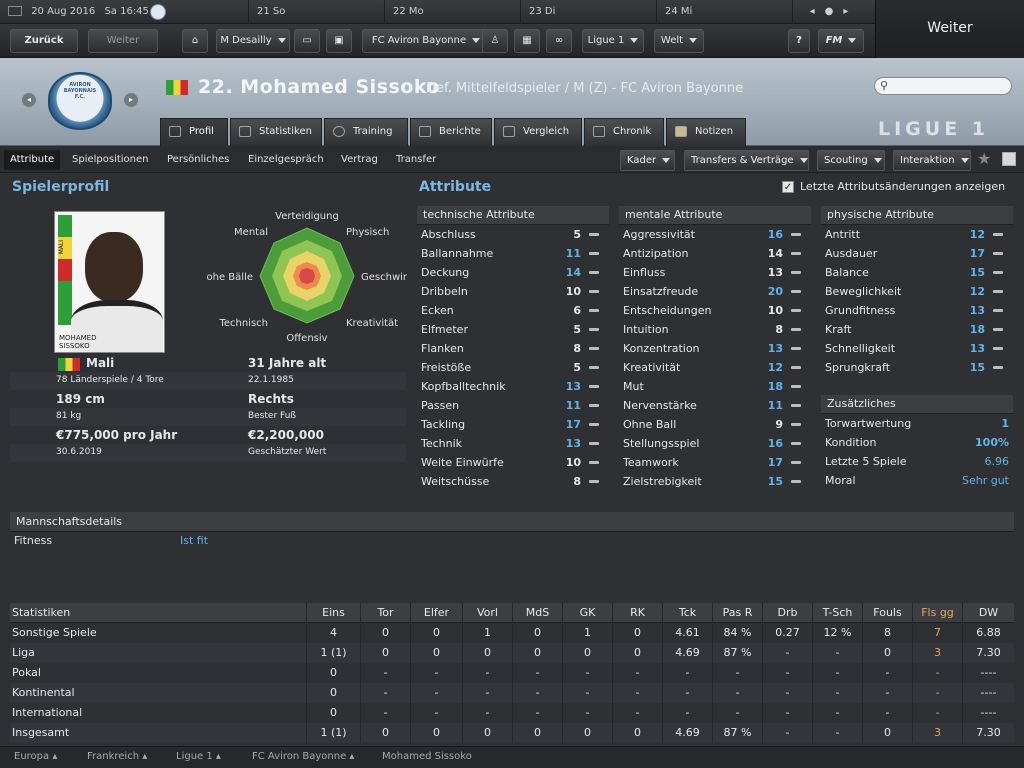  What do you see at coordinates (436, 613) in the screenshot?
I see `column-header: Elfer` at bounding box center [436, 613].